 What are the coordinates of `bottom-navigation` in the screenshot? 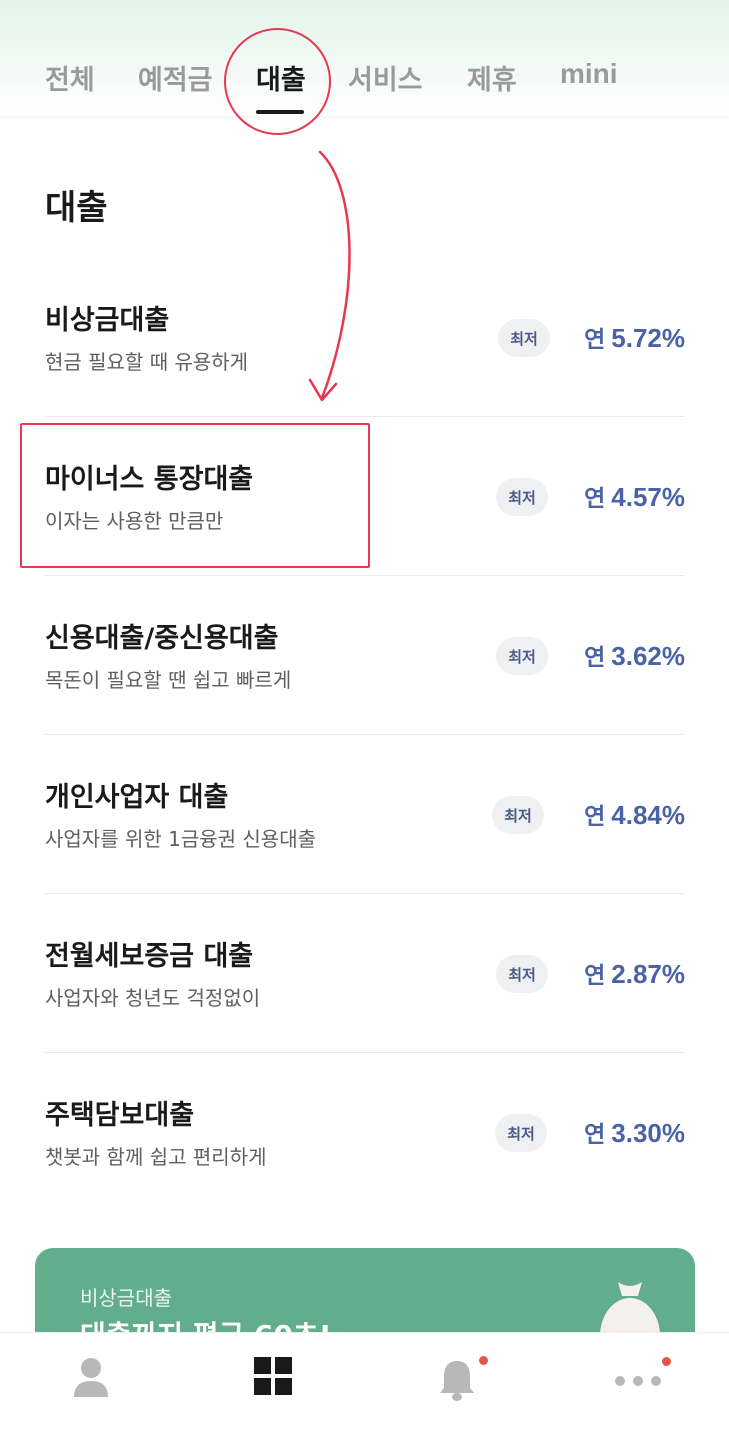 It's located at (364, 1386).